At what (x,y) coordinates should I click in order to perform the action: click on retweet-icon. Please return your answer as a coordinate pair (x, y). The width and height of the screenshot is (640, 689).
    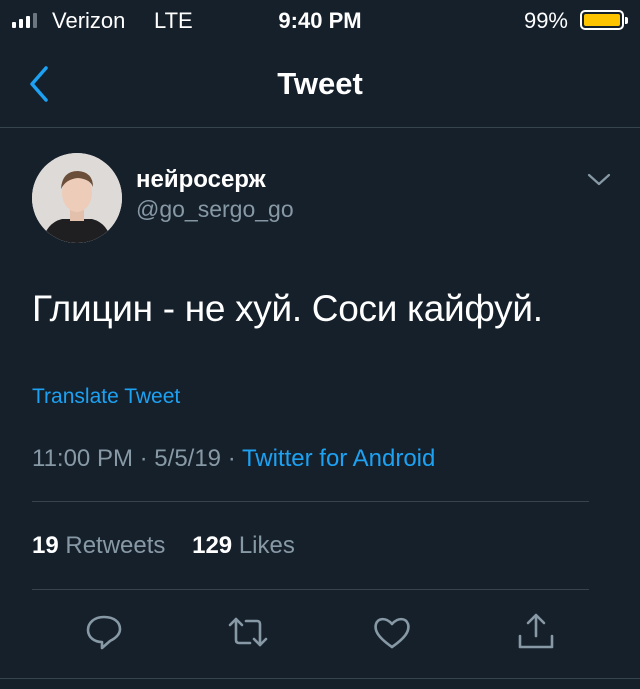
    Looking at the image, I should click on (248, 632).